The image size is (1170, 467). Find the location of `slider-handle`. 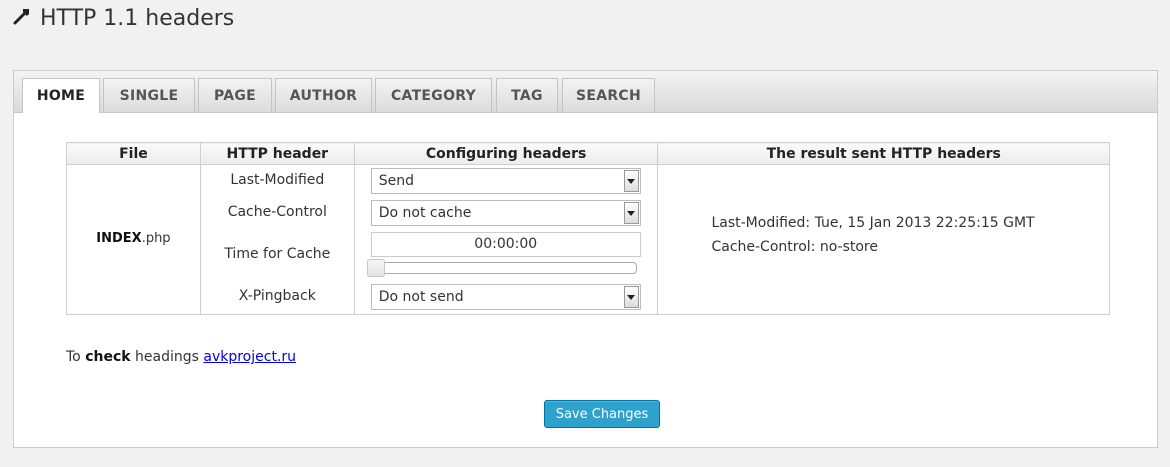

slider-handle is located at coordinates (375, 268).